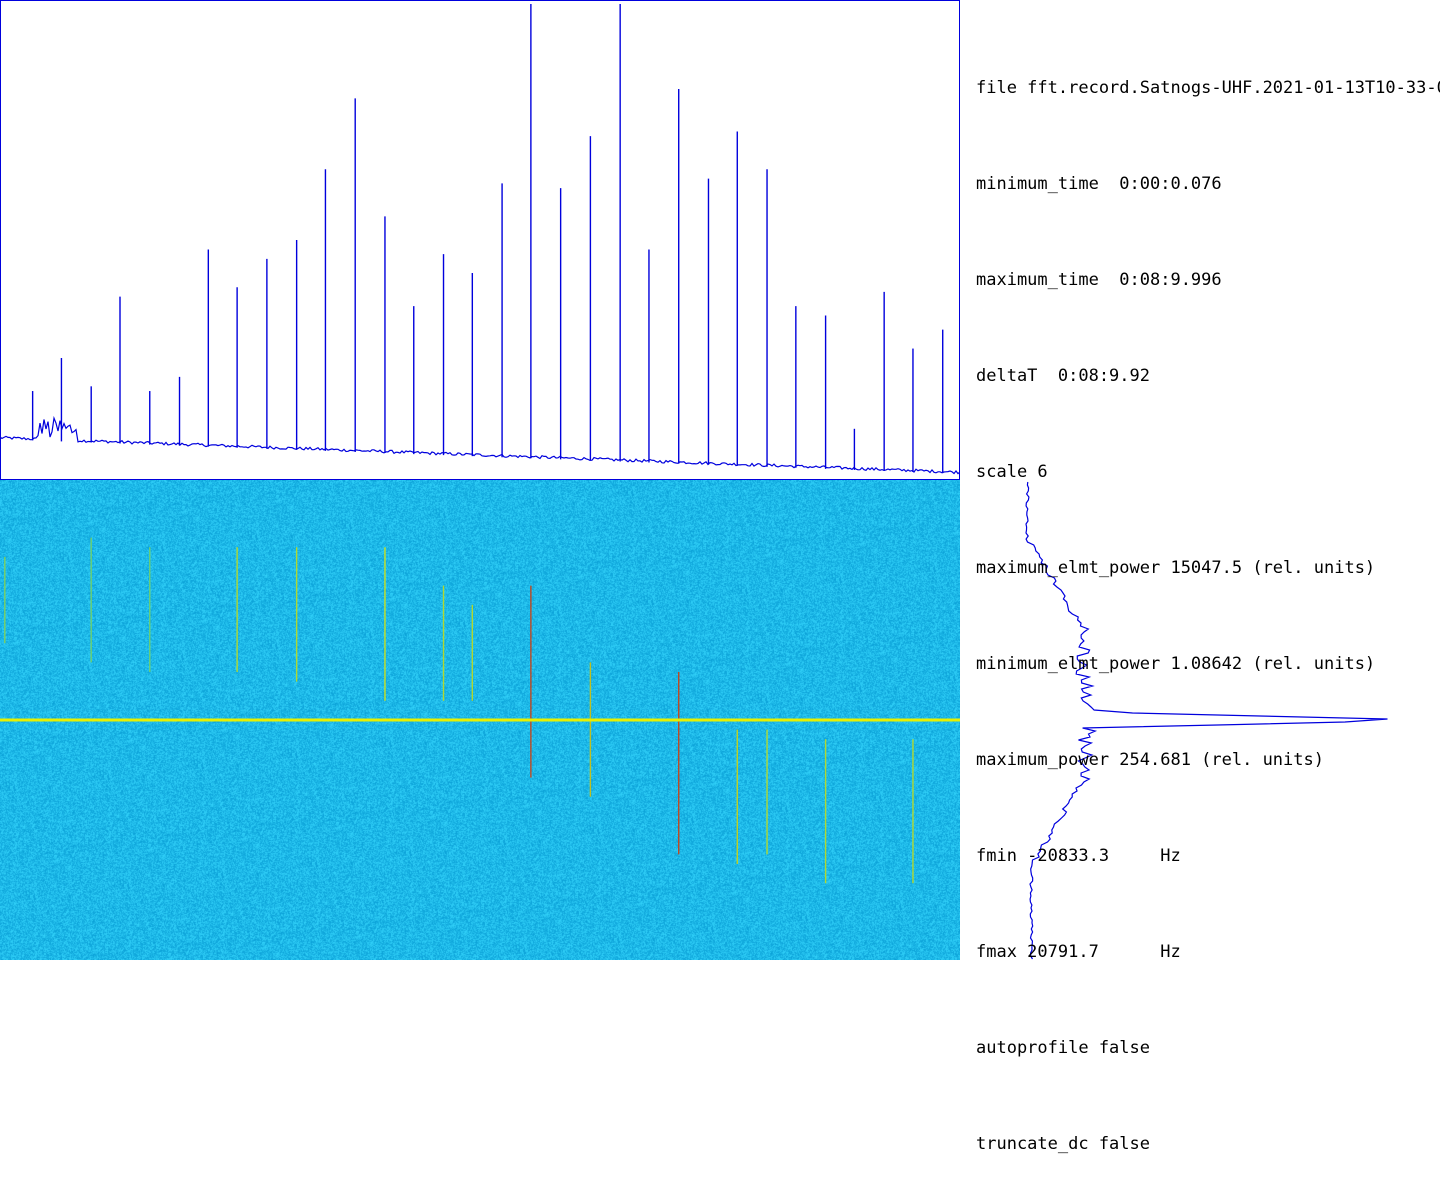  I want to click on info-fmax: fmax 20791.7 Hz, so click(1078, 952).